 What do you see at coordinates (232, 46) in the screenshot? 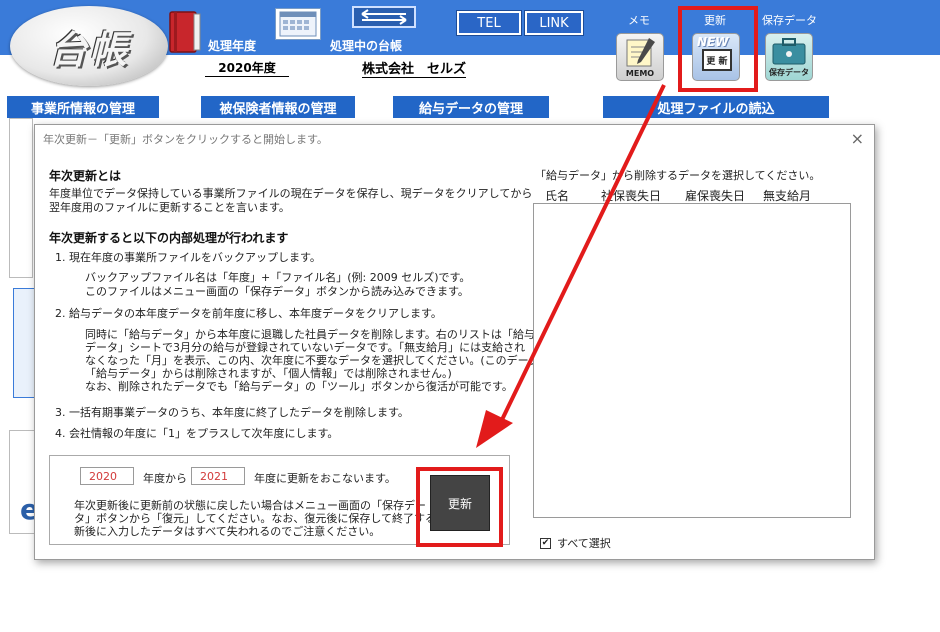
I see `fiscal-year-label: 処理年度` at bounding box center [232, 46].